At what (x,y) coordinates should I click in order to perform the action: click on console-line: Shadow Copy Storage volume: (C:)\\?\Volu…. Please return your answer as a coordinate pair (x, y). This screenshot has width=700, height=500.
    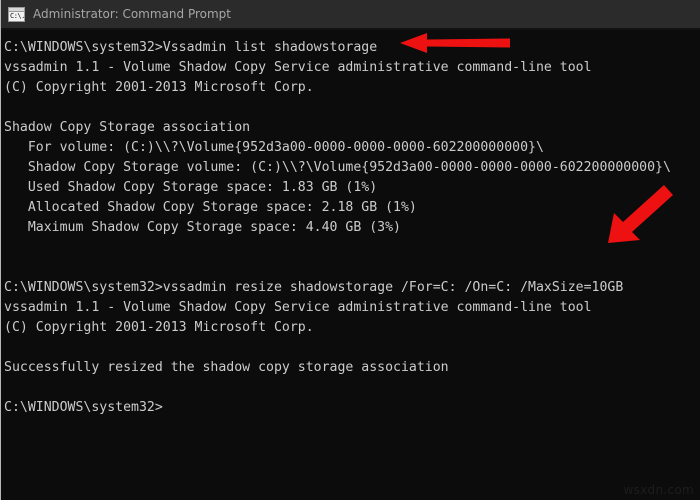
    Looking at the image, I should click on (337, 167).